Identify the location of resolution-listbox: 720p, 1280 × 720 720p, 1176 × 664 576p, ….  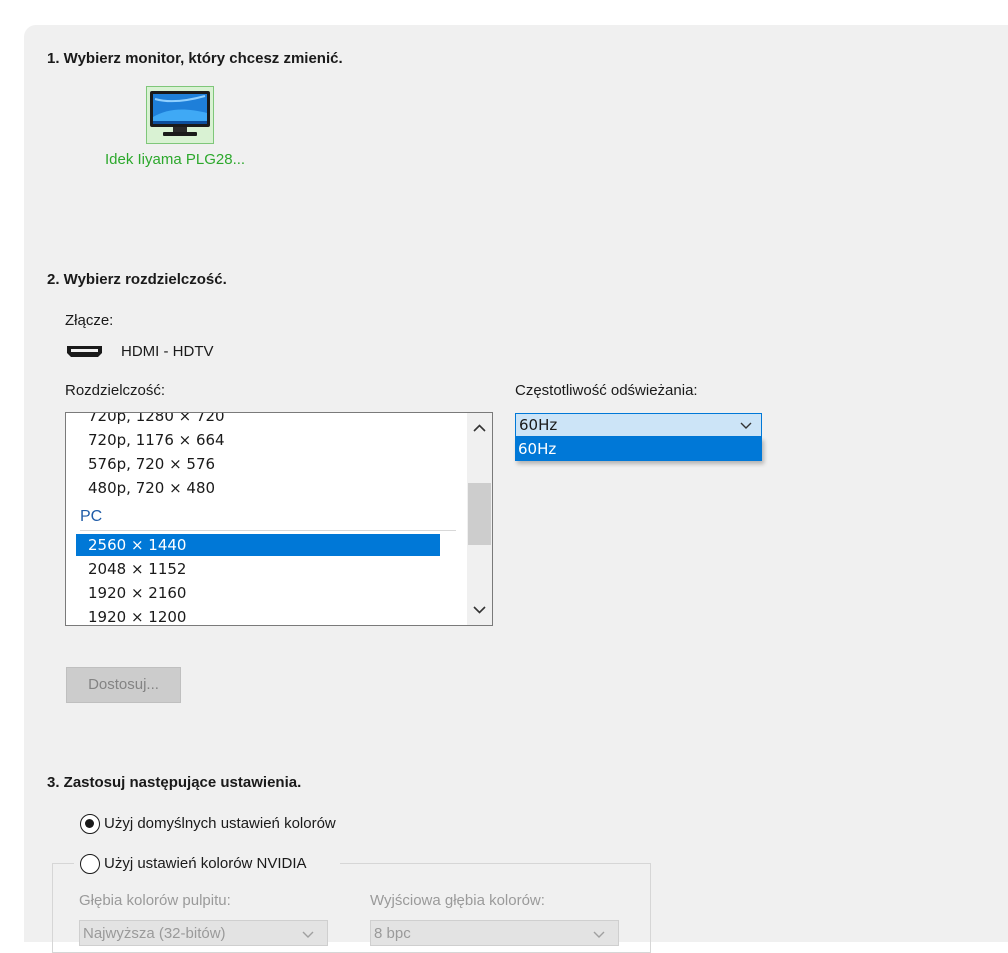
(279, 519).